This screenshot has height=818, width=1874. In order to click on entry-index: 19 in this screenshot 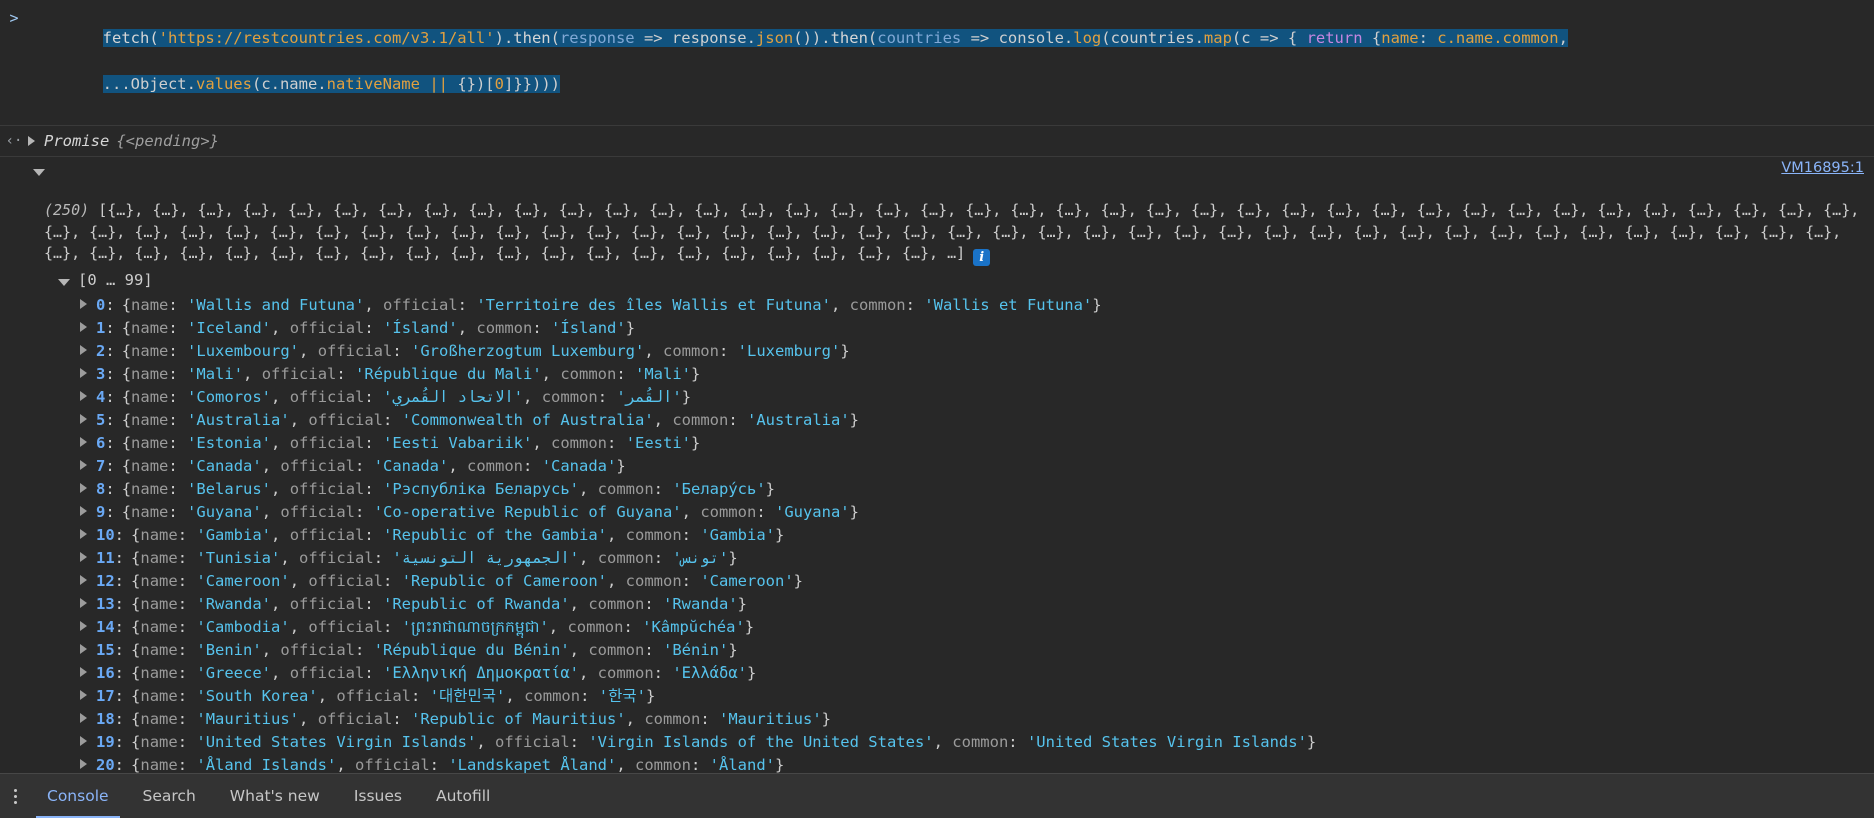, I will do `click(105, 741)`.